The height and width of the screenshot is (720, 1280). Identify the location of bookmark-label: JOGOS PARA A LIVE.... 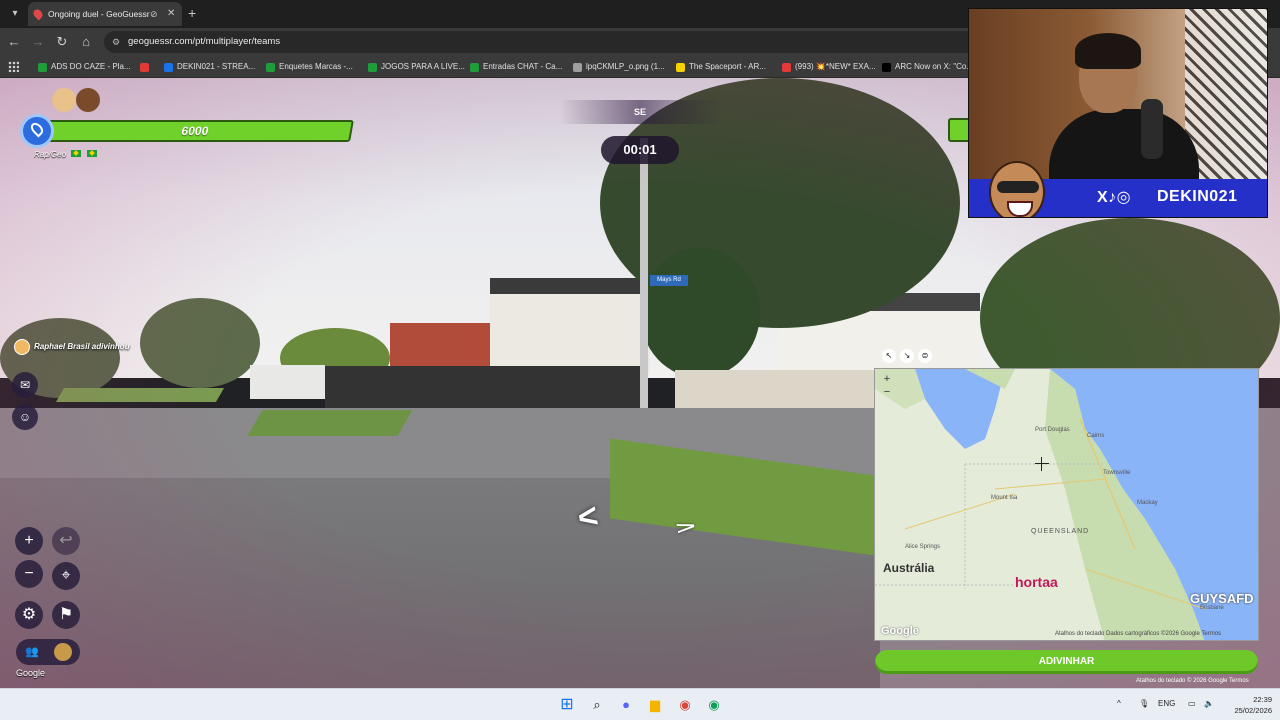
(423, 66).